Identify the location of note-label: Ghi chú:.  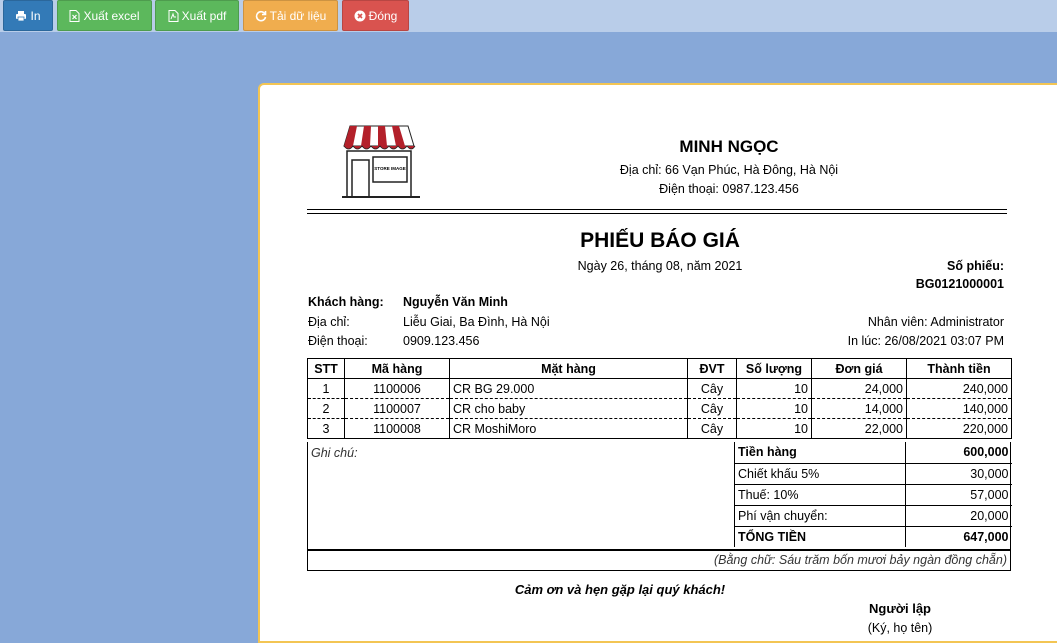
(334, 453).